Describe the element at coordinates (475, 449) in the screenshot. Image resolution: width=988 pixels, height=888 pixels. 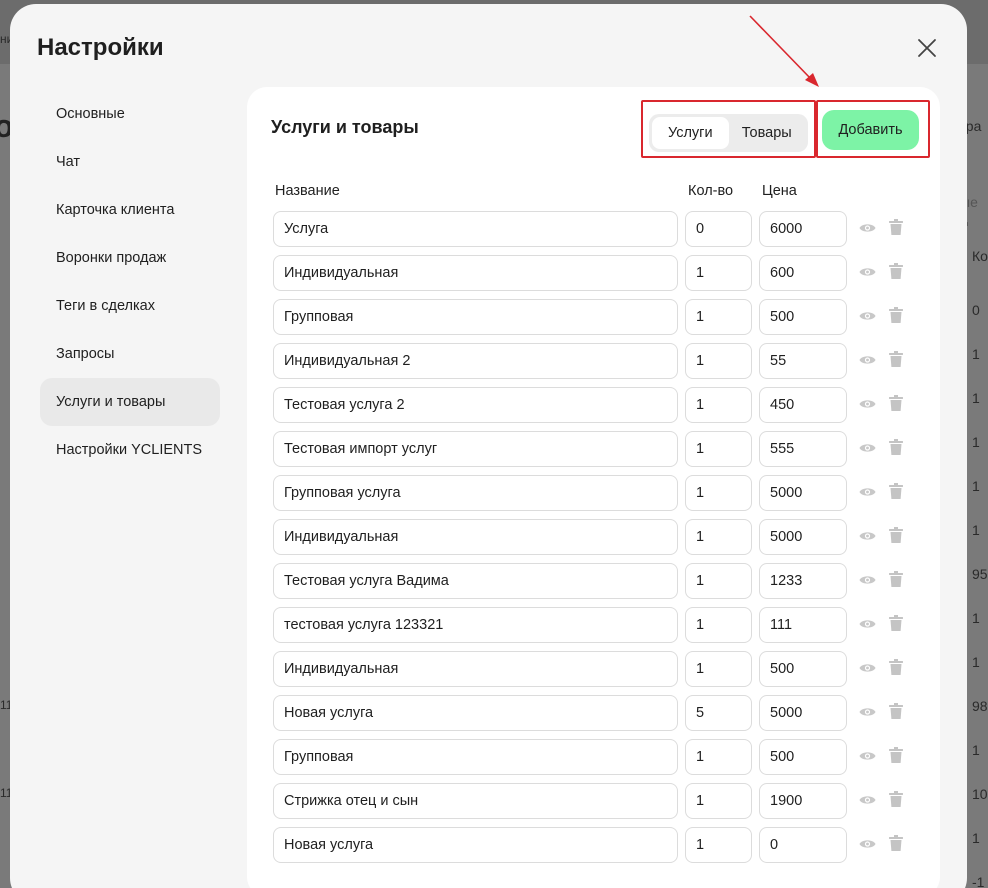
I see `item-name-input: Тестовая импорт услуг` at that location.